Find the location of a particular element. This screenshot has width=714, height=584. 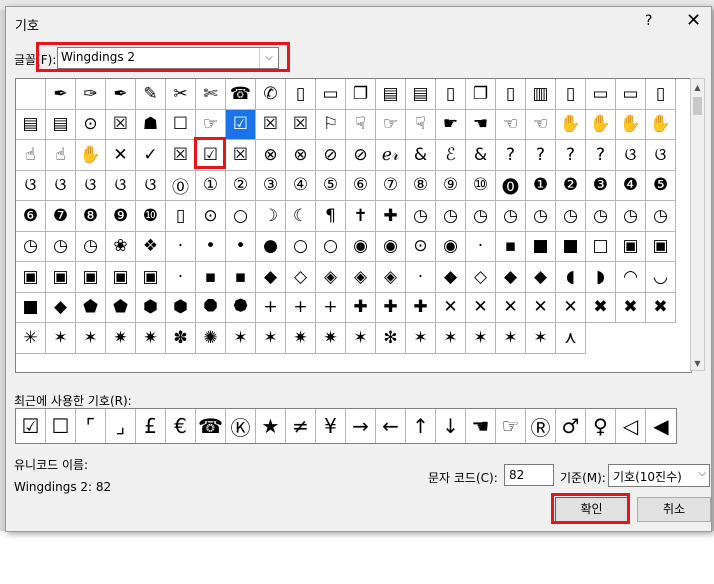

recent-symbol-cell: ◀ is located at coordinates (661, 426).